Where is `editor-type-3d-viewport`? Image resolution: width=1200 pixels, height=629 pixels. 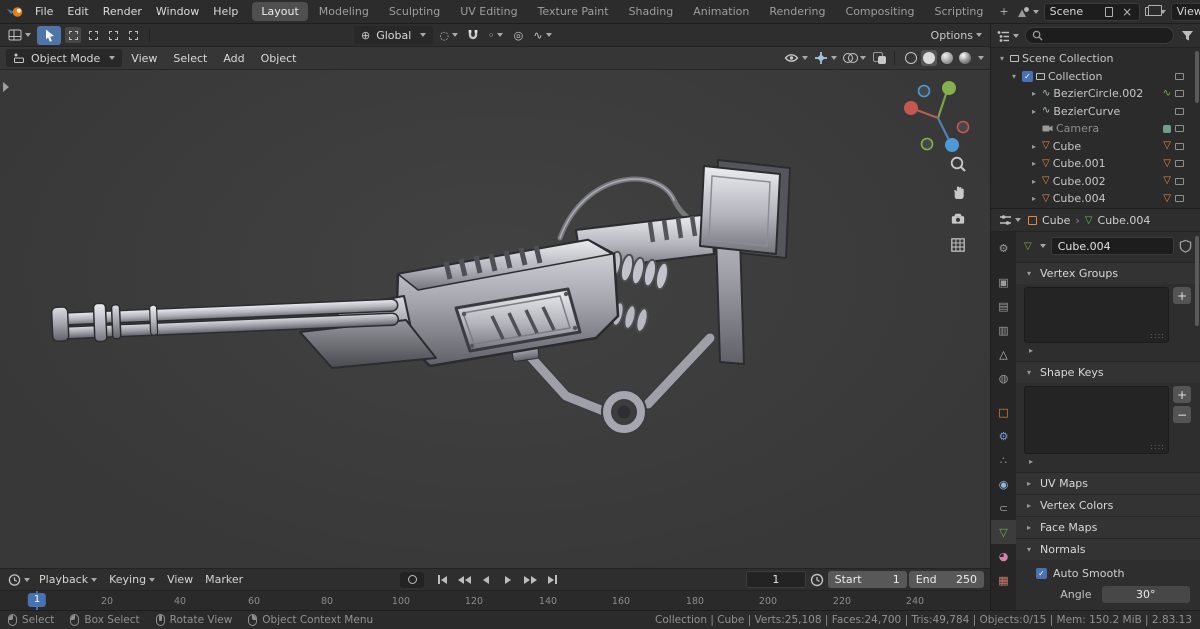 editor-type-3d-viewport is located at coordinates (19, 35).